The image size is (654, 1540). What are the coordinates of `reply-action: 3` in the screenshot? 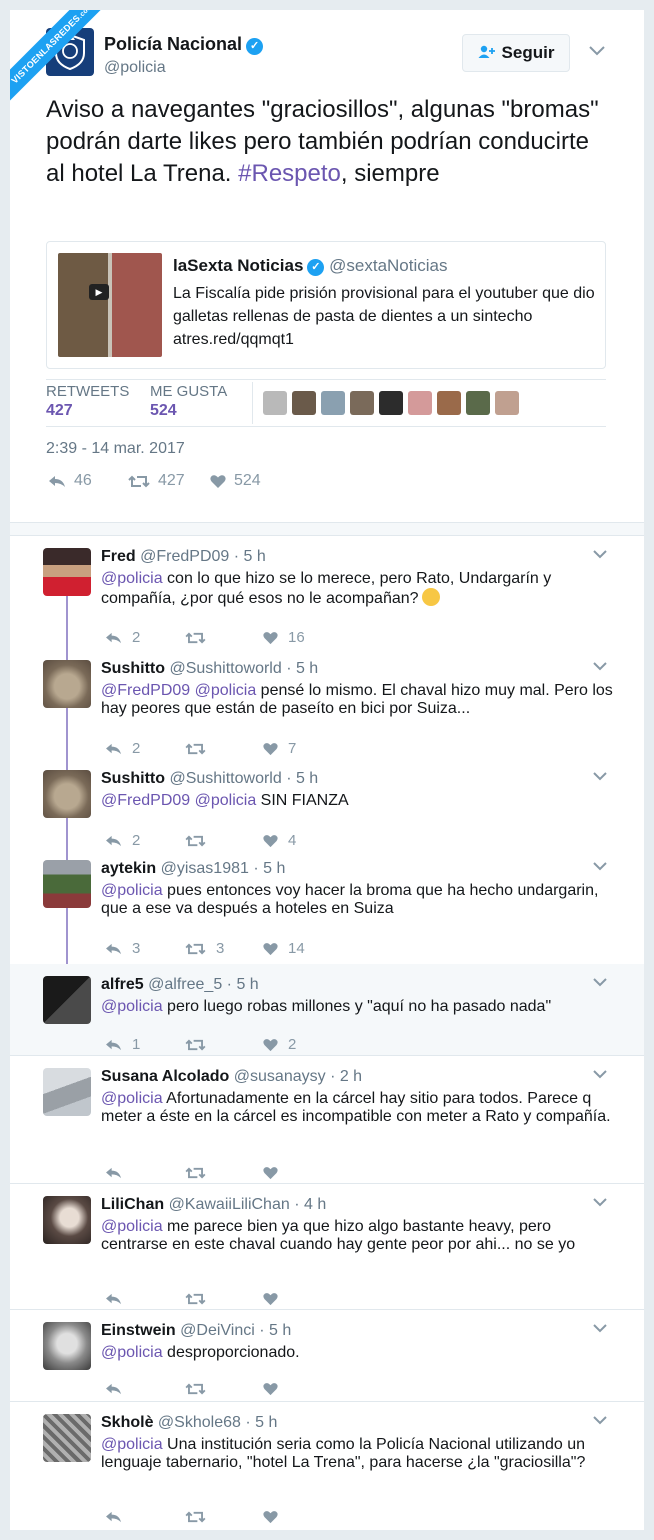 It's located at (145, 948).